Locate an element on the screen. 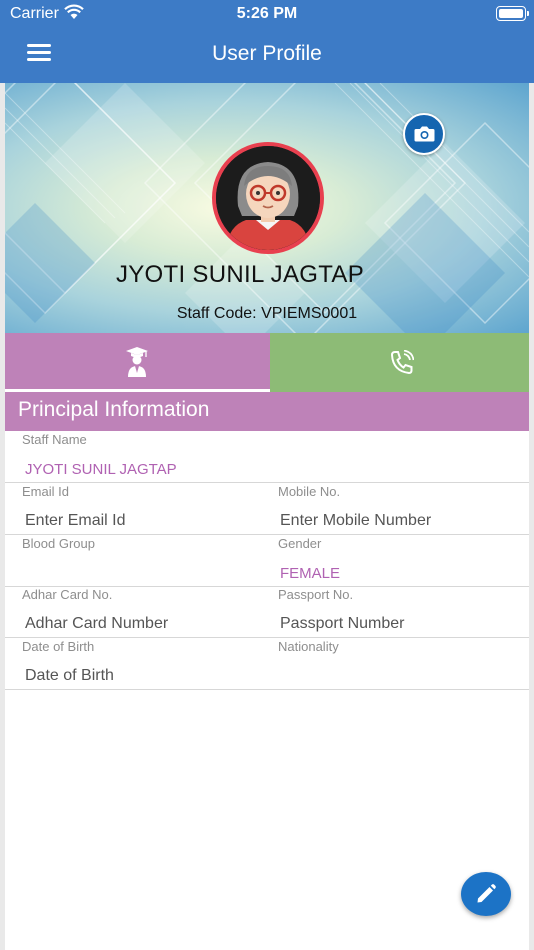  avatar is located at coordinates (268, 198).